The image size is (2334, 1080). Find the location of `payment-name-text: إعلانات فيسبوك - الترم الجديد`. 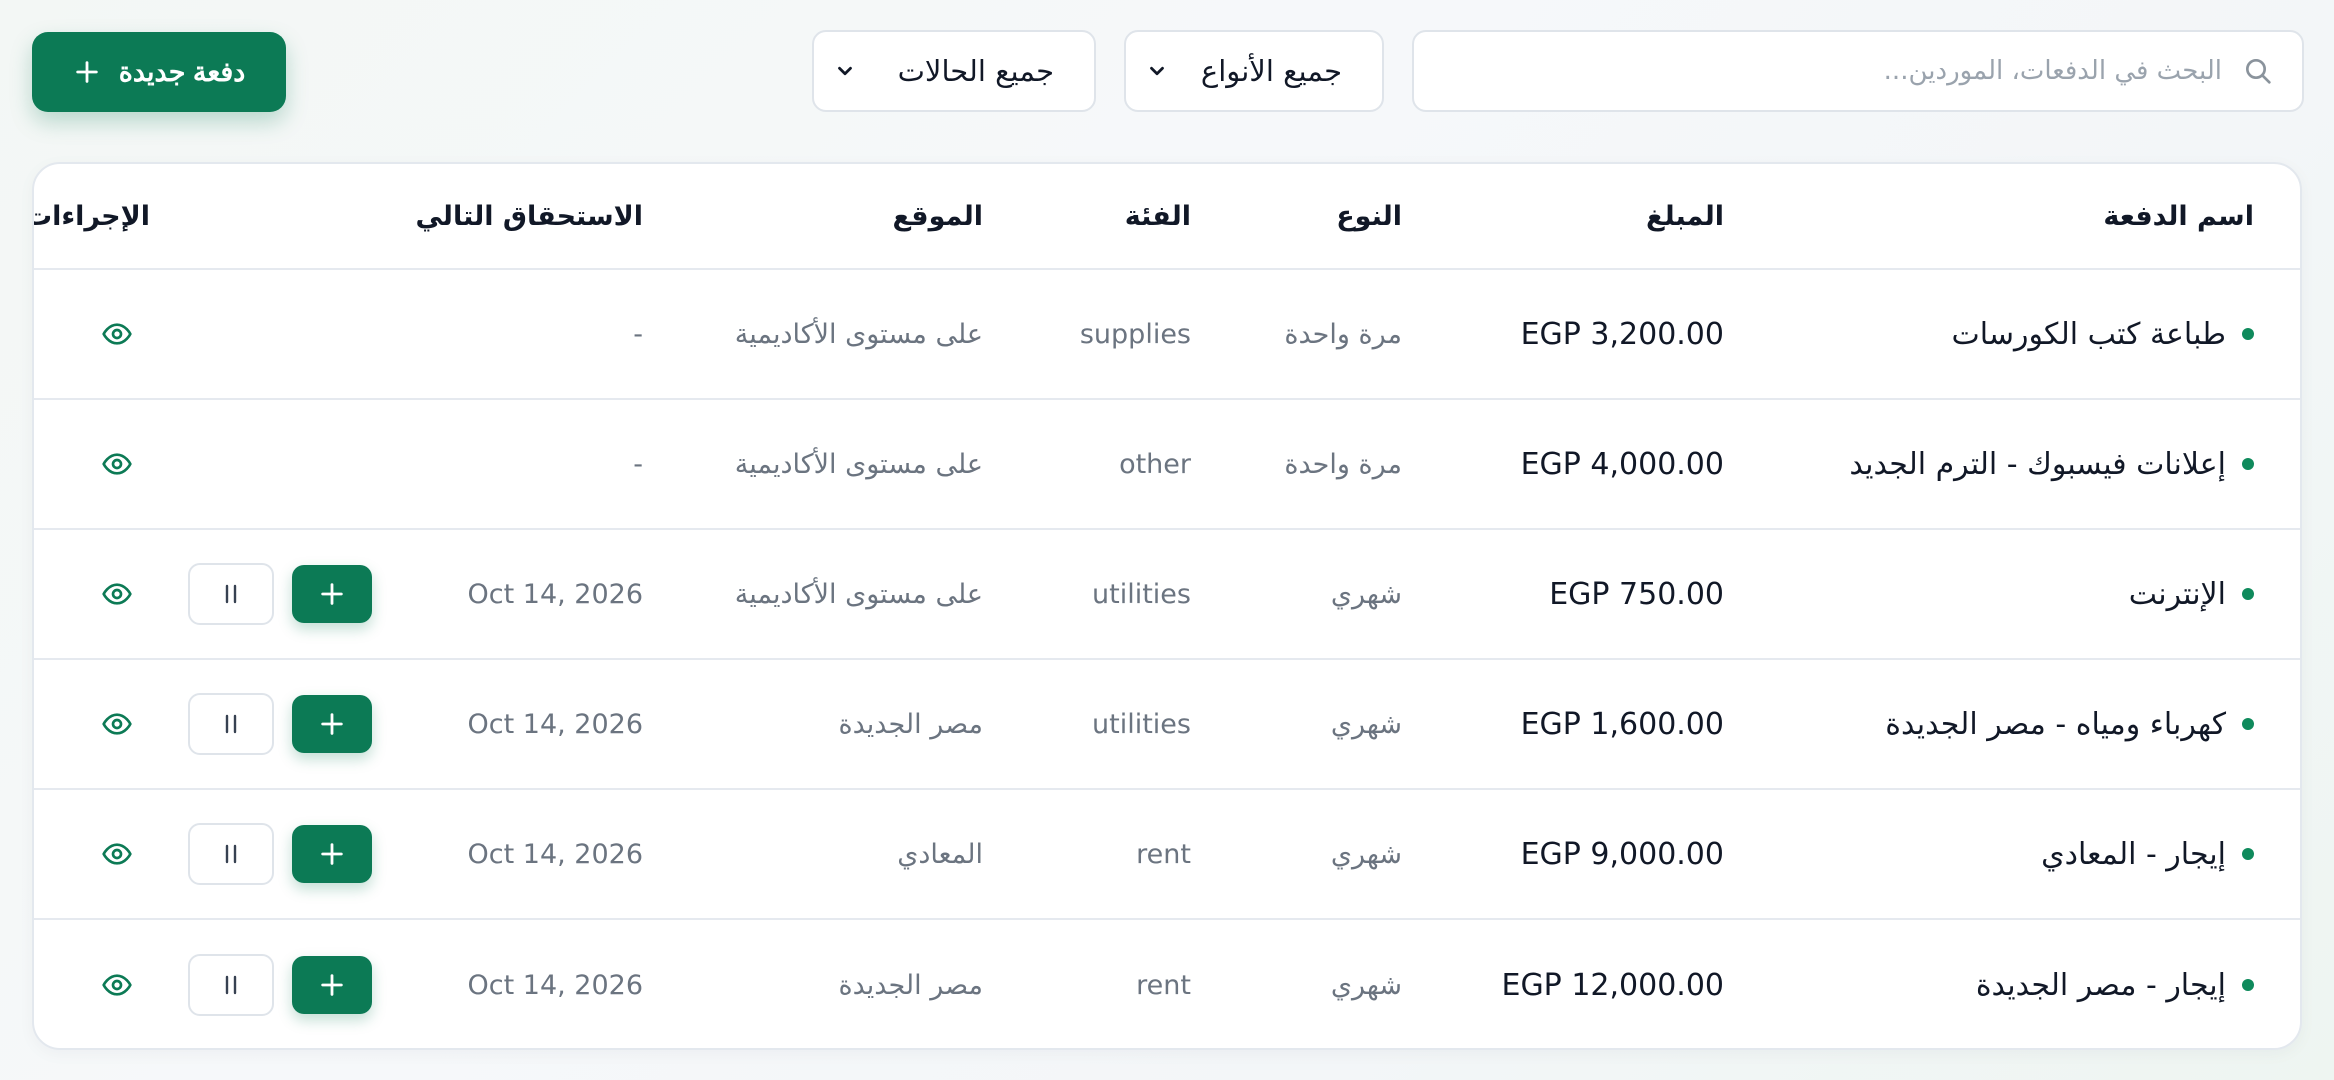

payment-name-text: إعلانات فيسبوك - الترم الجديد is located at coordinates (2037, 464).